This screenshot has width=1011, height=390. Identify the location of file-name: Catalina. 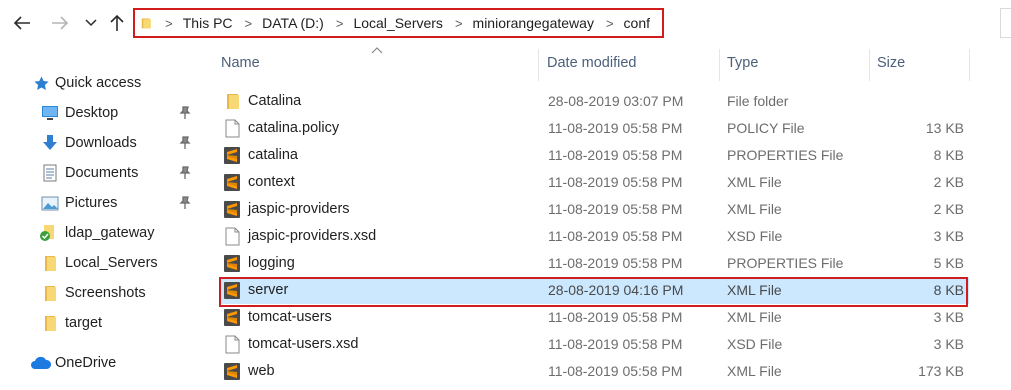
(275, 101).